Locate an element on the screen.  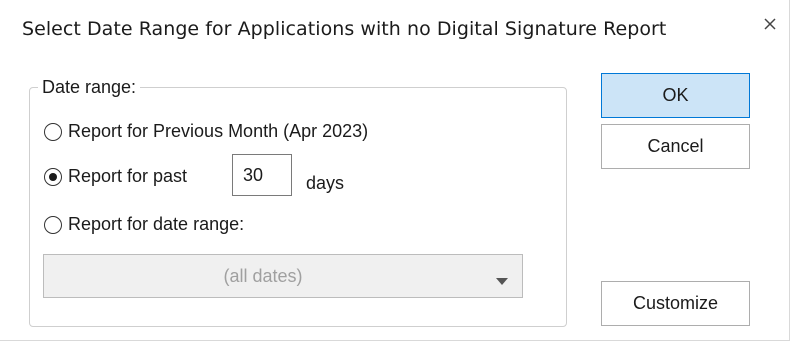
date-range-select: (all dates) is located at coordinates (283, 276).